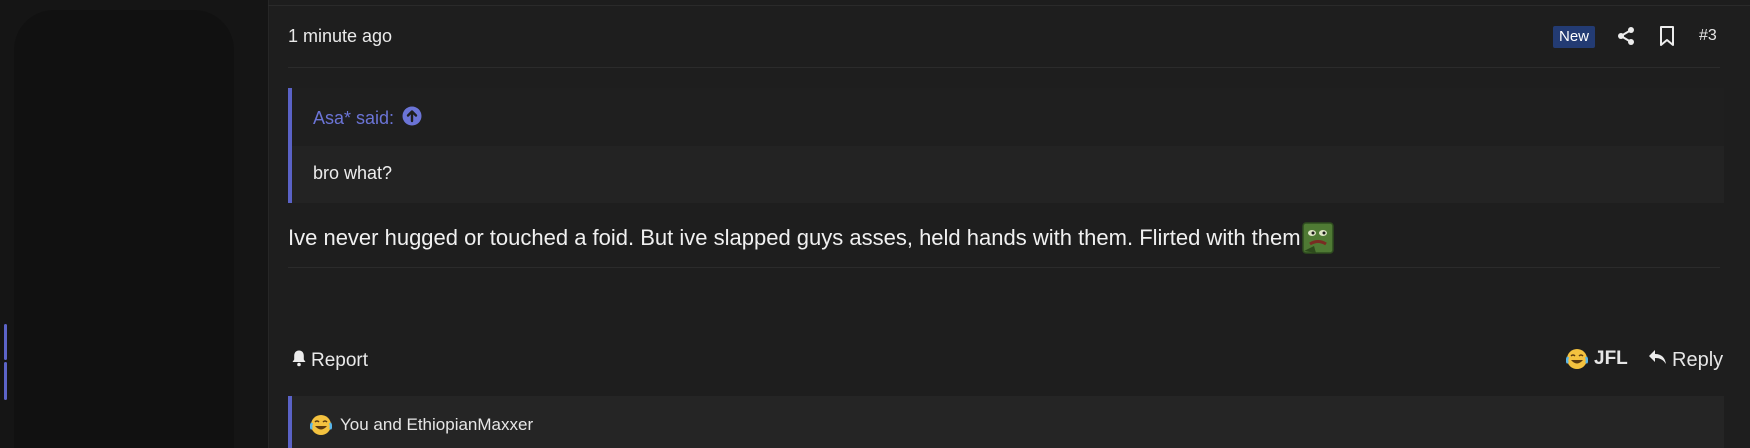 The height and width of the screenshot is (448, 1750). I want to click on report-button: Report, so click(329, 361).